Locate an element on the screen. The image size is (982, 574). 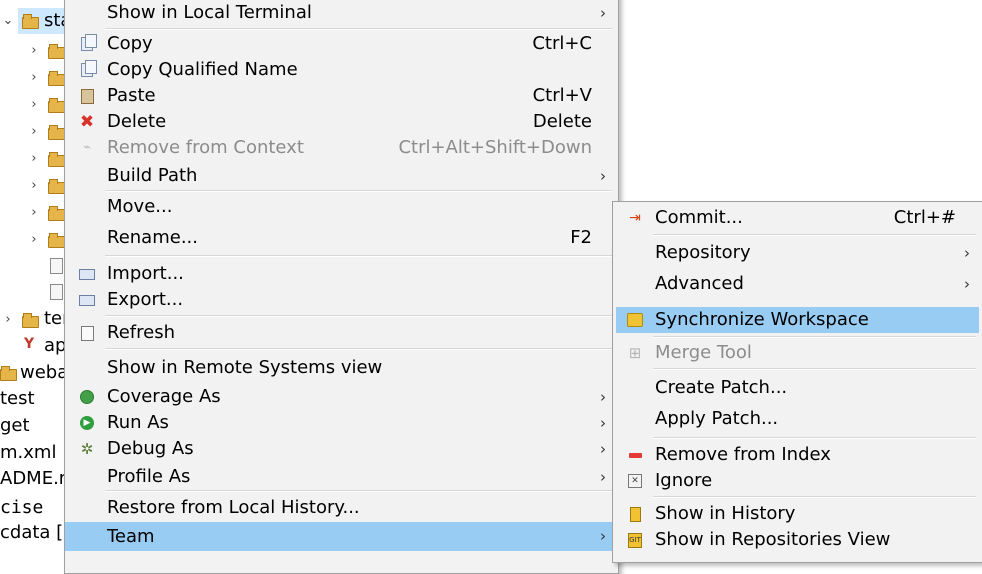
menu-item-synchronize-workspace: Synchronize Workspace is located at coordinates (797, 320).